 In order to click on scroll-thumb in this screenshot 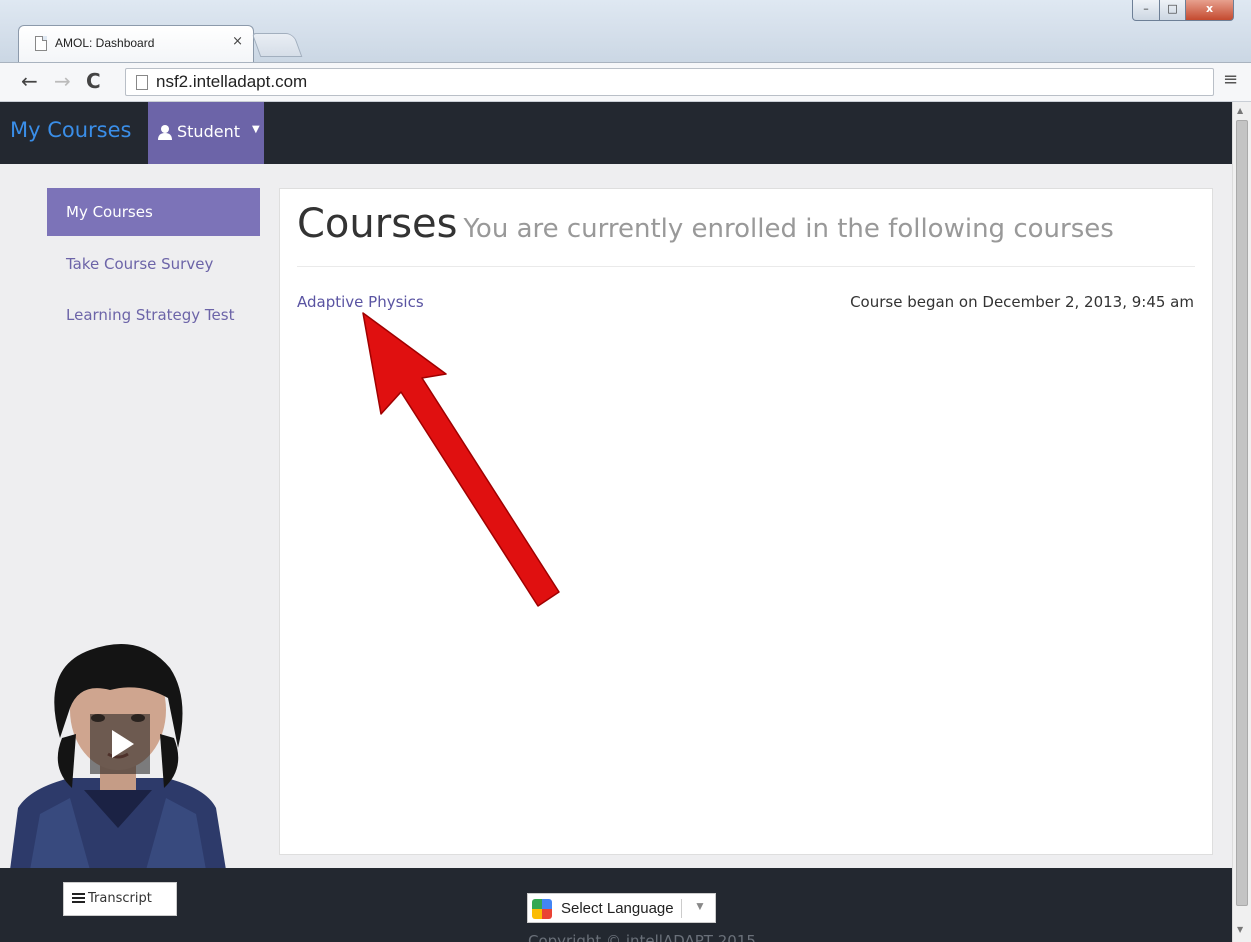, I will do `click(1242, 513)`.